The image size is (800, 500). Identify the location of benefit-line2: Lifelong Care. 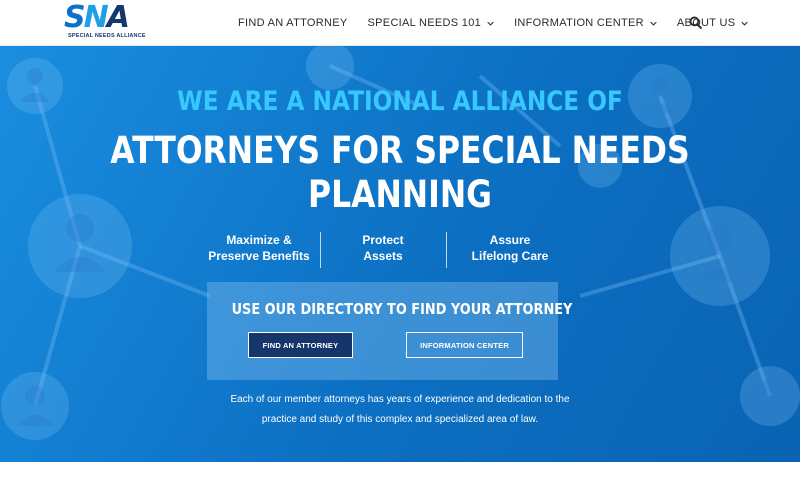
(510, 256).